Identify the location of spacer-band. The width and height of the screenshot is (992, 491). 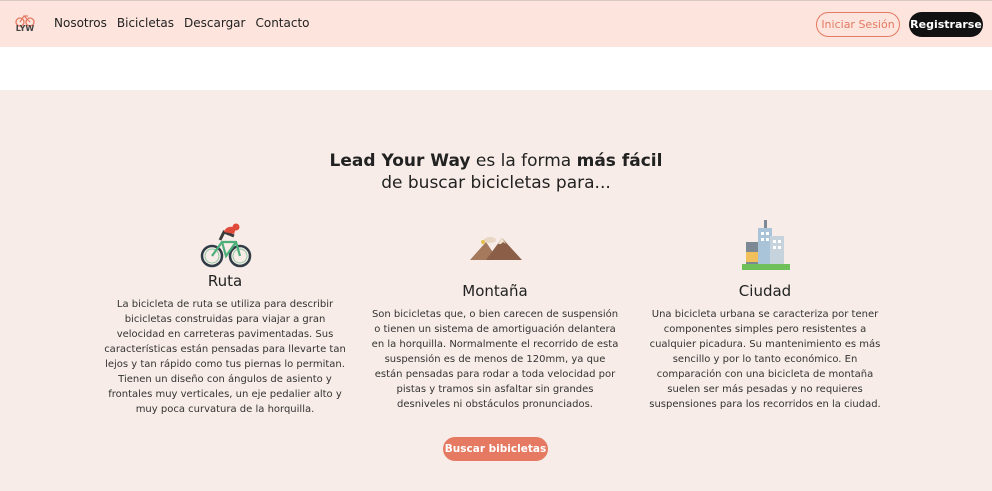
(496, 68).